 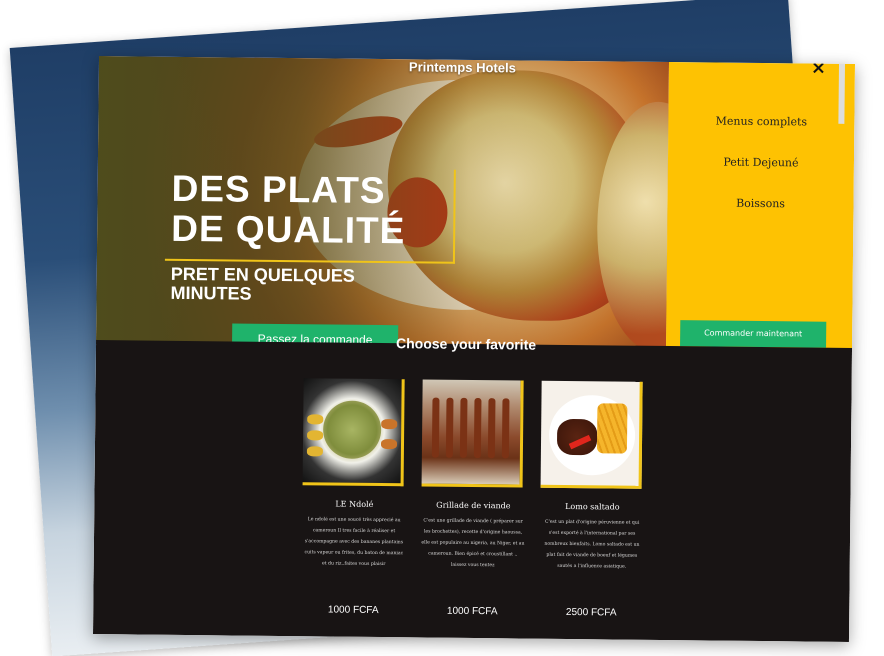 What do you see at coordinates (354, 504) in the screenshot?
I see `dish-name: LE Ndolé` at bounding box center [354, 504].